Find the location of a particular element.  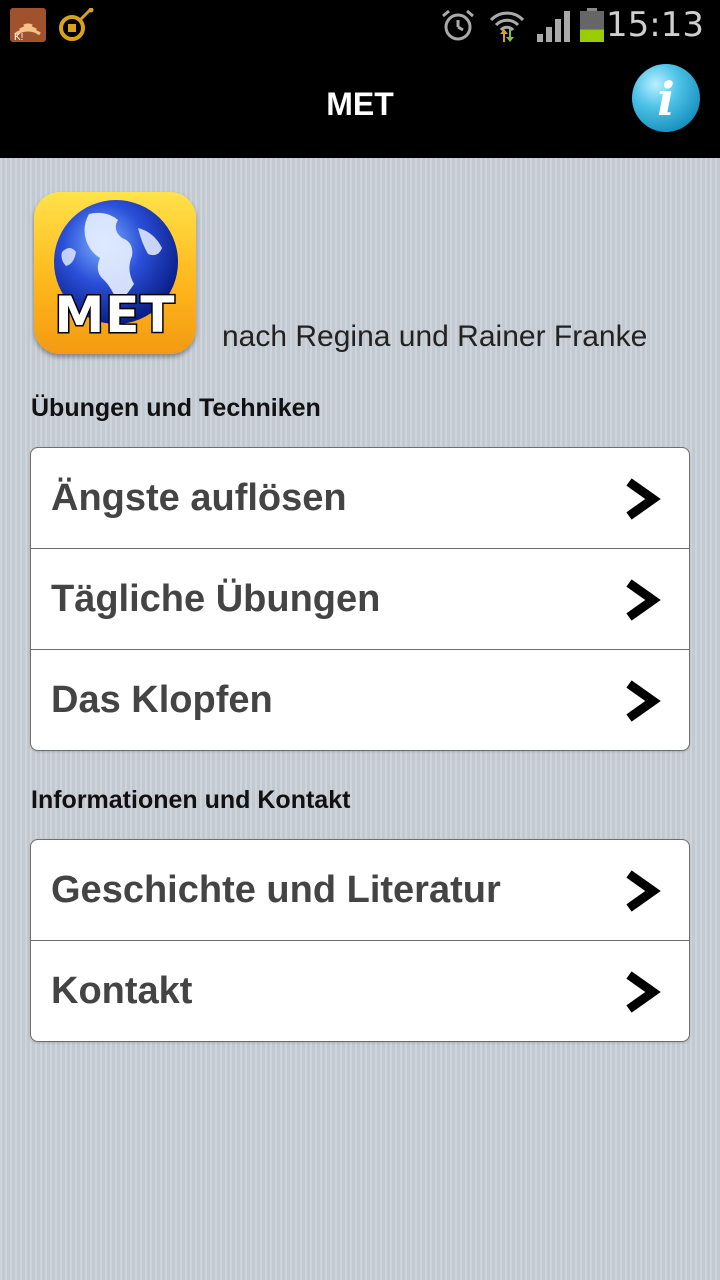

list-item-label: Geschichte und Literatur is located at coordinates (276, 890).